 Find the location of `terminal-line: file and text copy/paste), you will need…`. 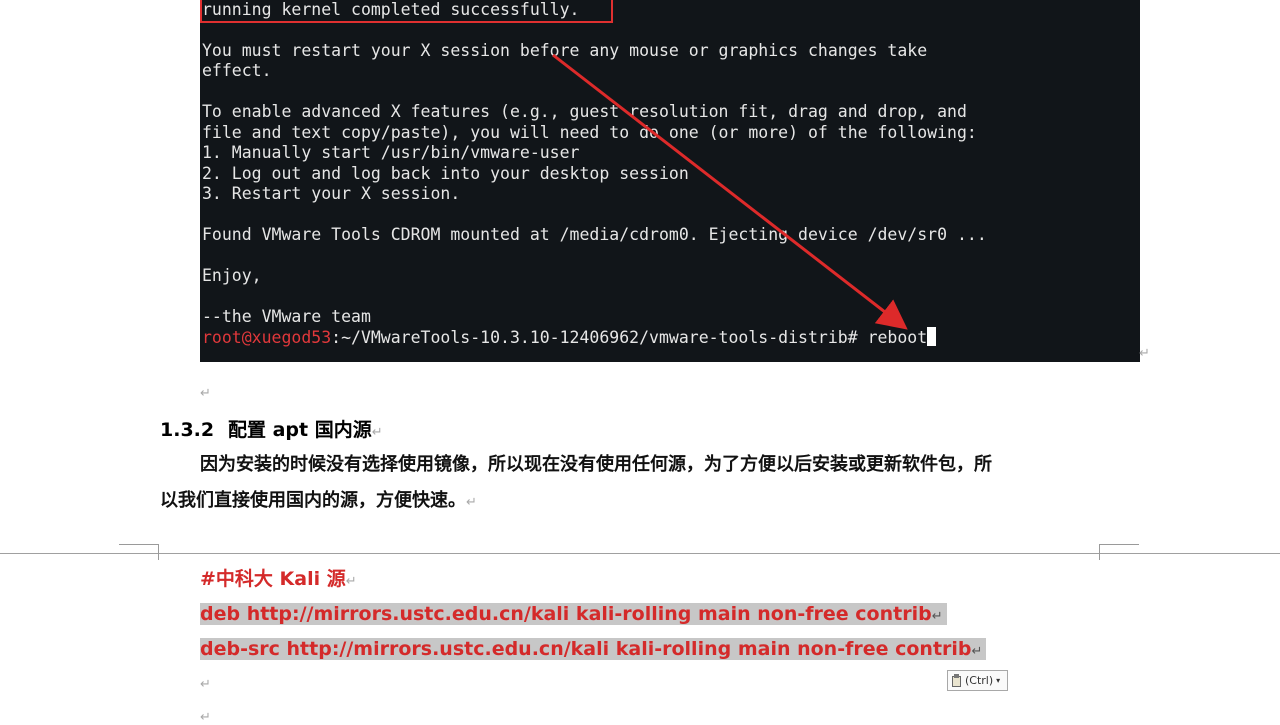

terminal-line: file and text copy/paste), you will need… is located at coordinates (589, 132).